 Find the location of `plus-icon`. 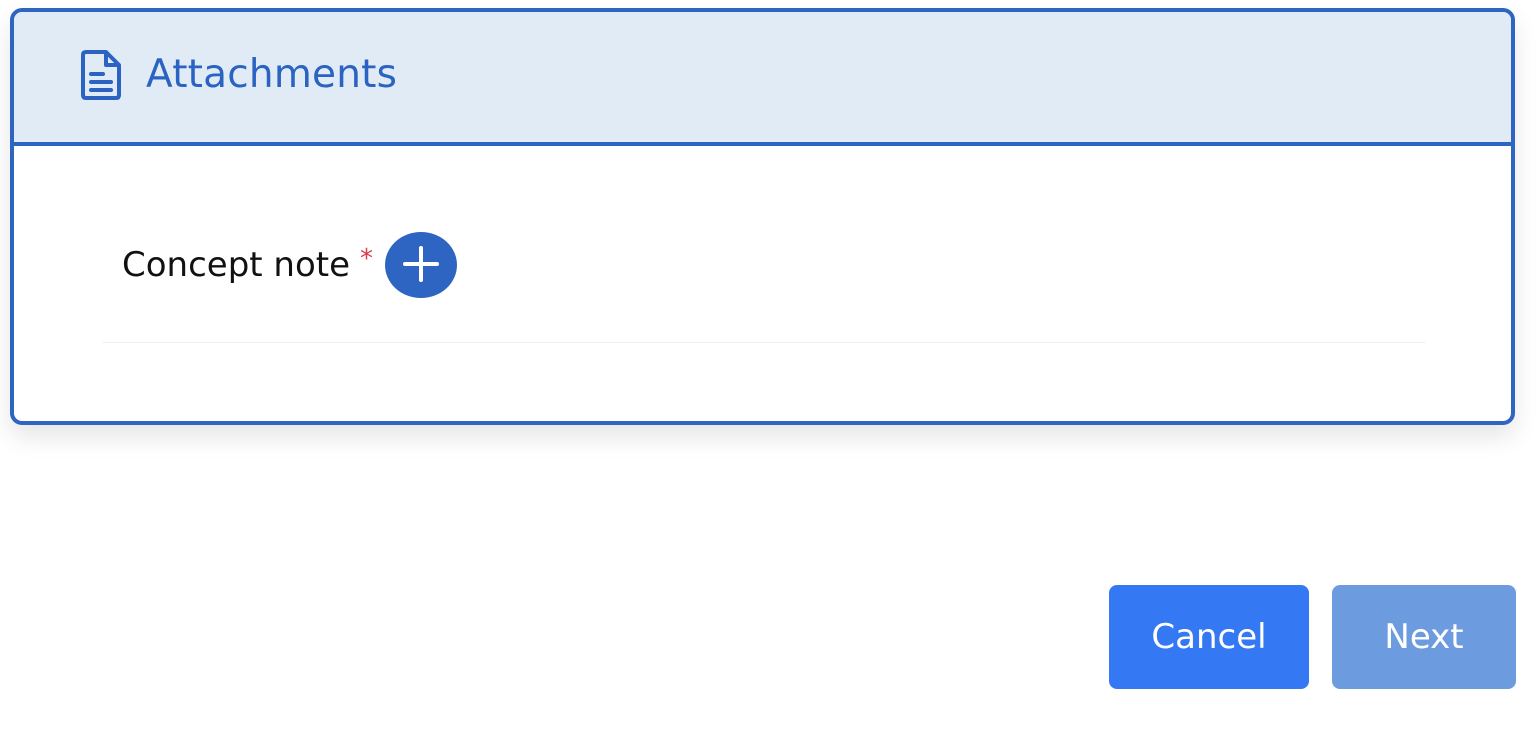

plus-icon is located at coordinates (421, 265).